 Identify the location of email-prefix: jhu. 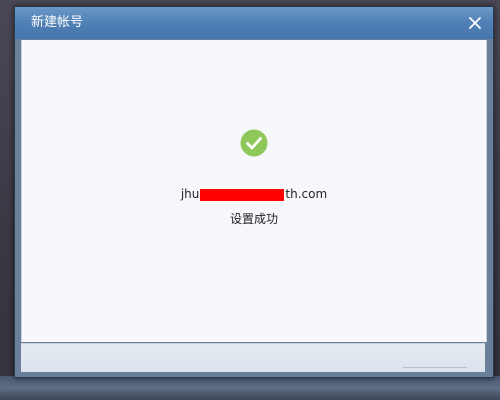
(190, 194).